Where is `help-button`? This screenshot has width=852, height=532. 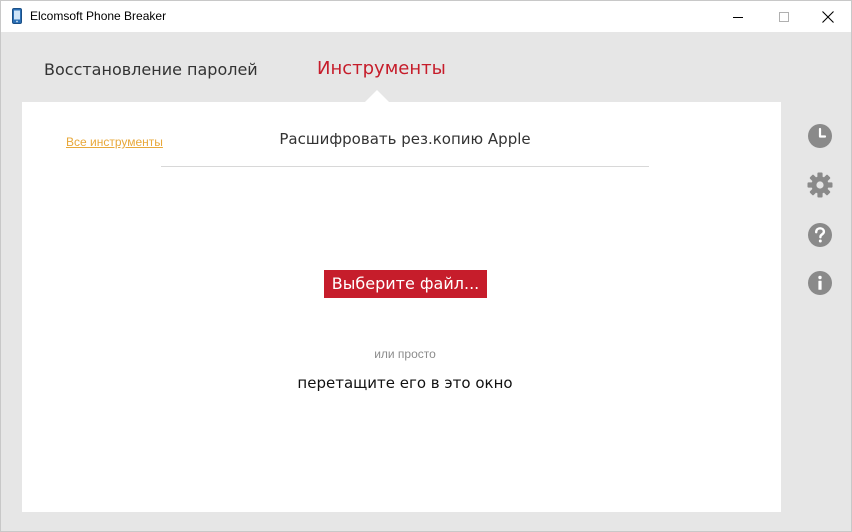 help-button is located at coordinates (820, 235).